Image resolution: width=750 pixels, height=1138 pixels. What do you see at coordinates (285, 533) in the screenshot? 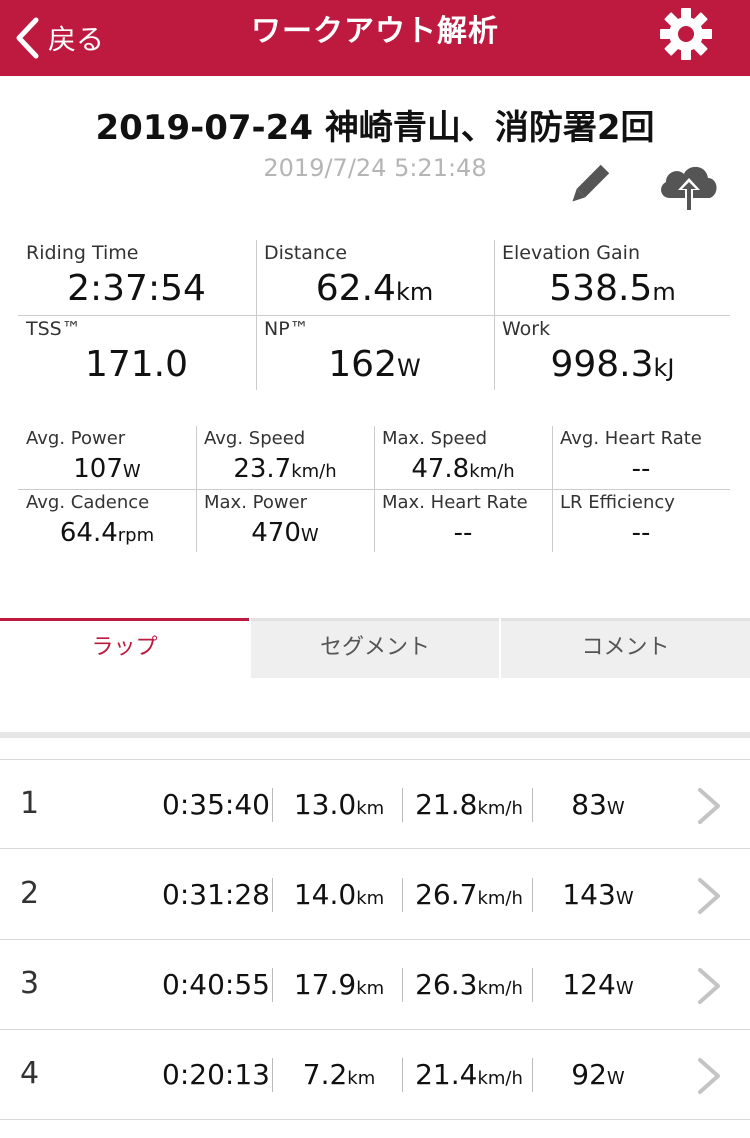
I see `stat-value: 470W` at bounding box center [285, 533].